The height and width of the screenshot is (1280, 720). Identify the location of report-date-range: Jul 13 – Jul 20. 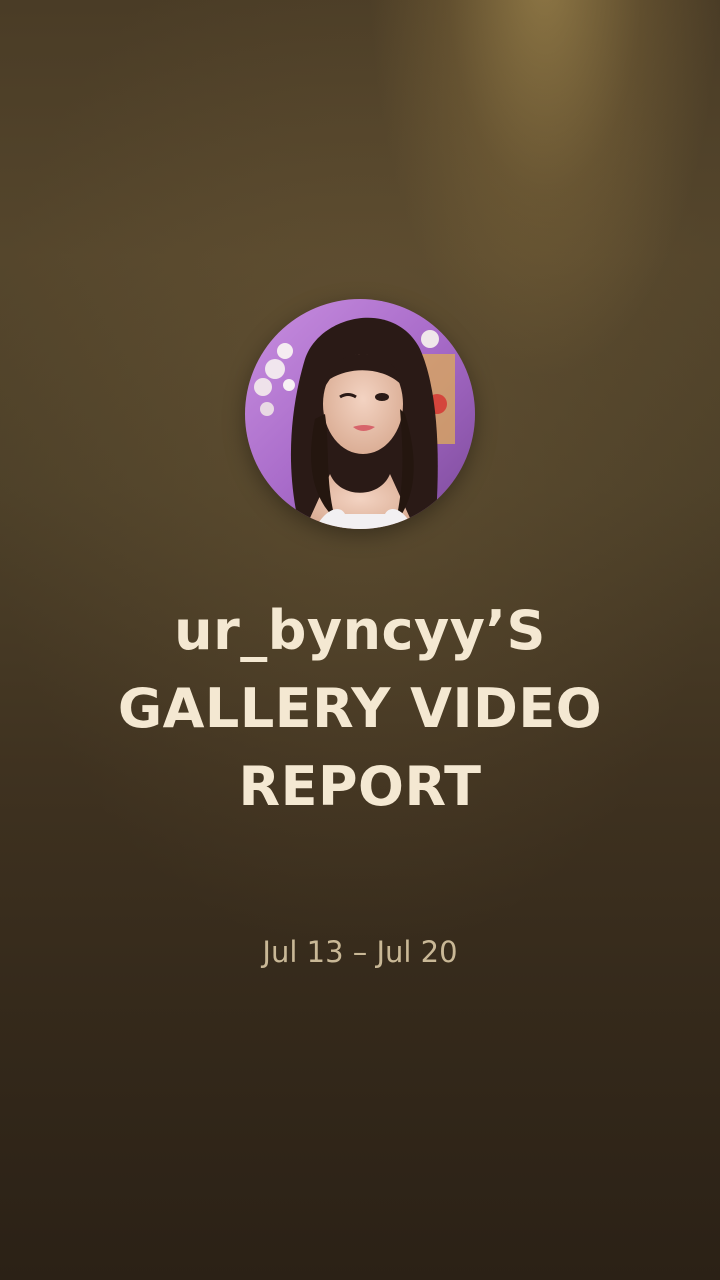
(360, 952).